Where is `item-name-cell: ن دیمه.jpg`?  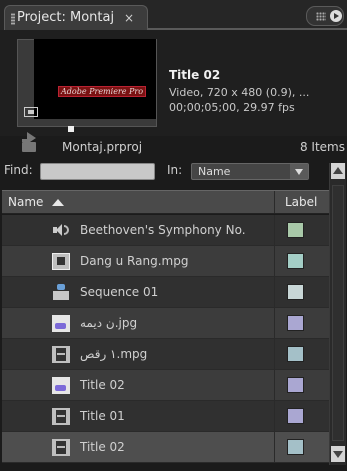
item-name-cell: ن دیمه.jpg is located at coordinates (138, 323).